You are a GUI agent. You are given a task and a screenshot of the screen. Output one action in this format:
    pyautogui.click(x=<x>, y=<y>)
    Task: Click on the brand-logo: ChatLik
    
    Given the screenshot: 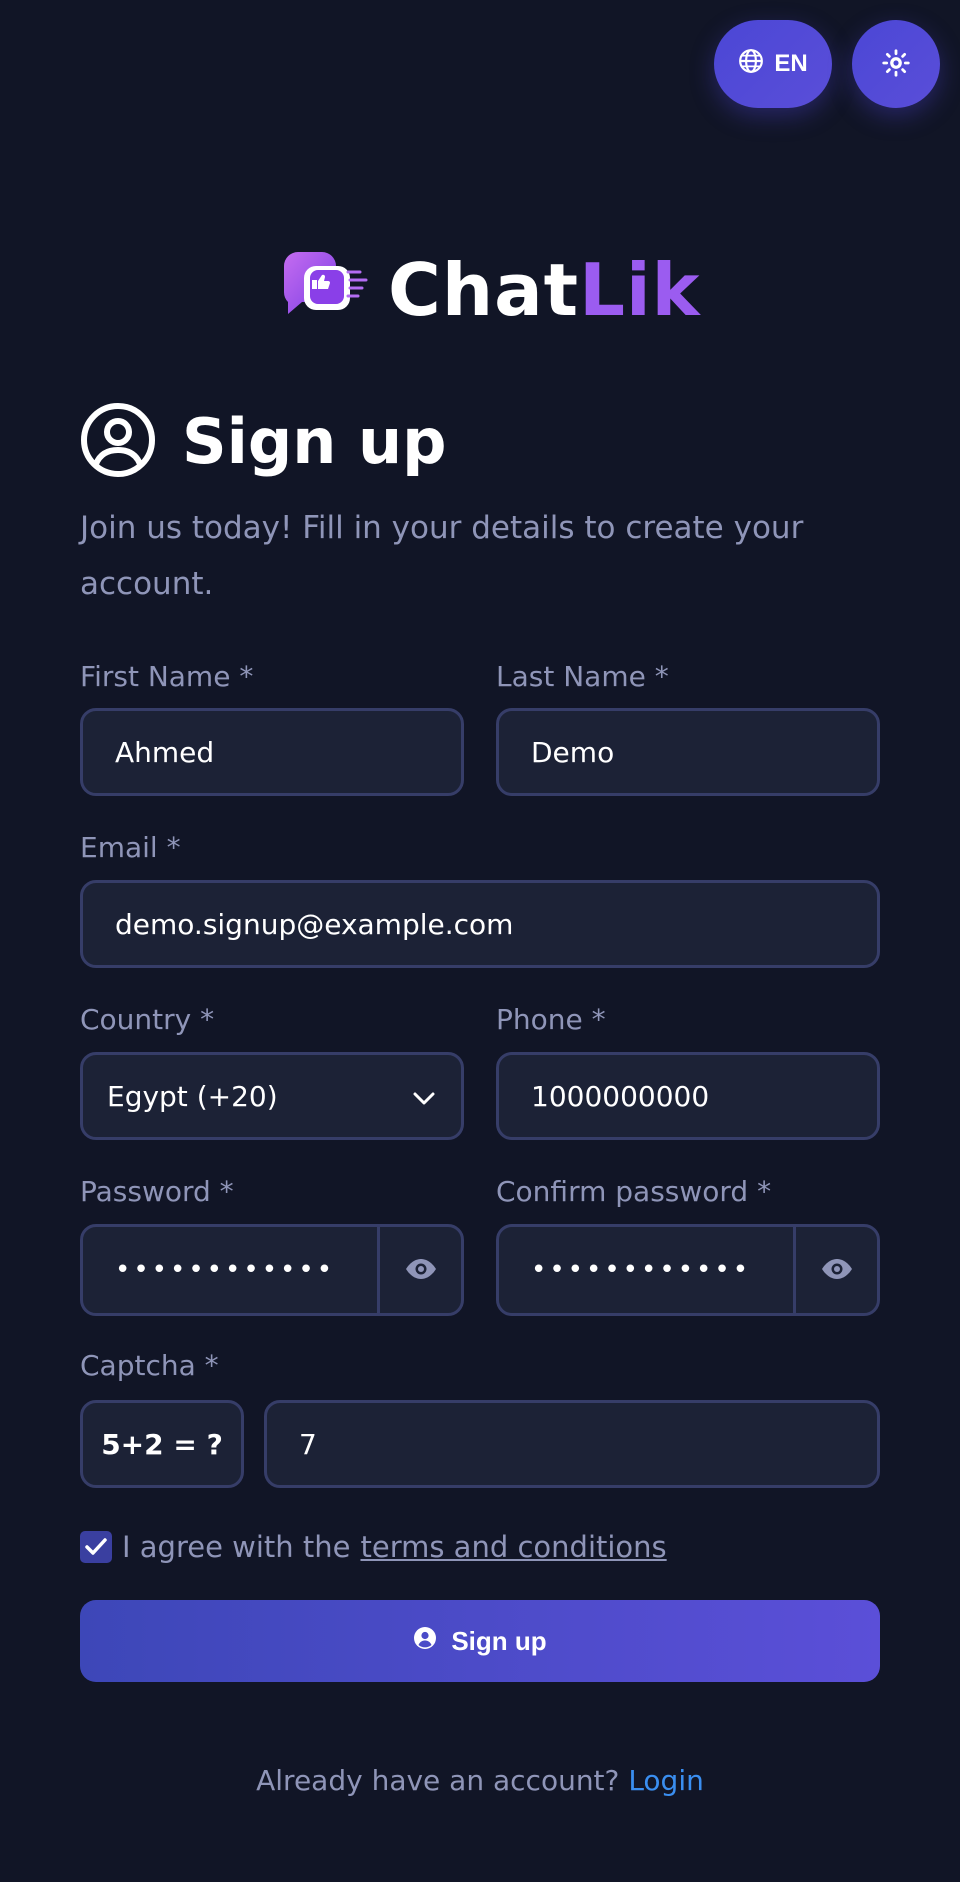 What is the action you would take?
    pyautogui.click(x=489, y=290)
    